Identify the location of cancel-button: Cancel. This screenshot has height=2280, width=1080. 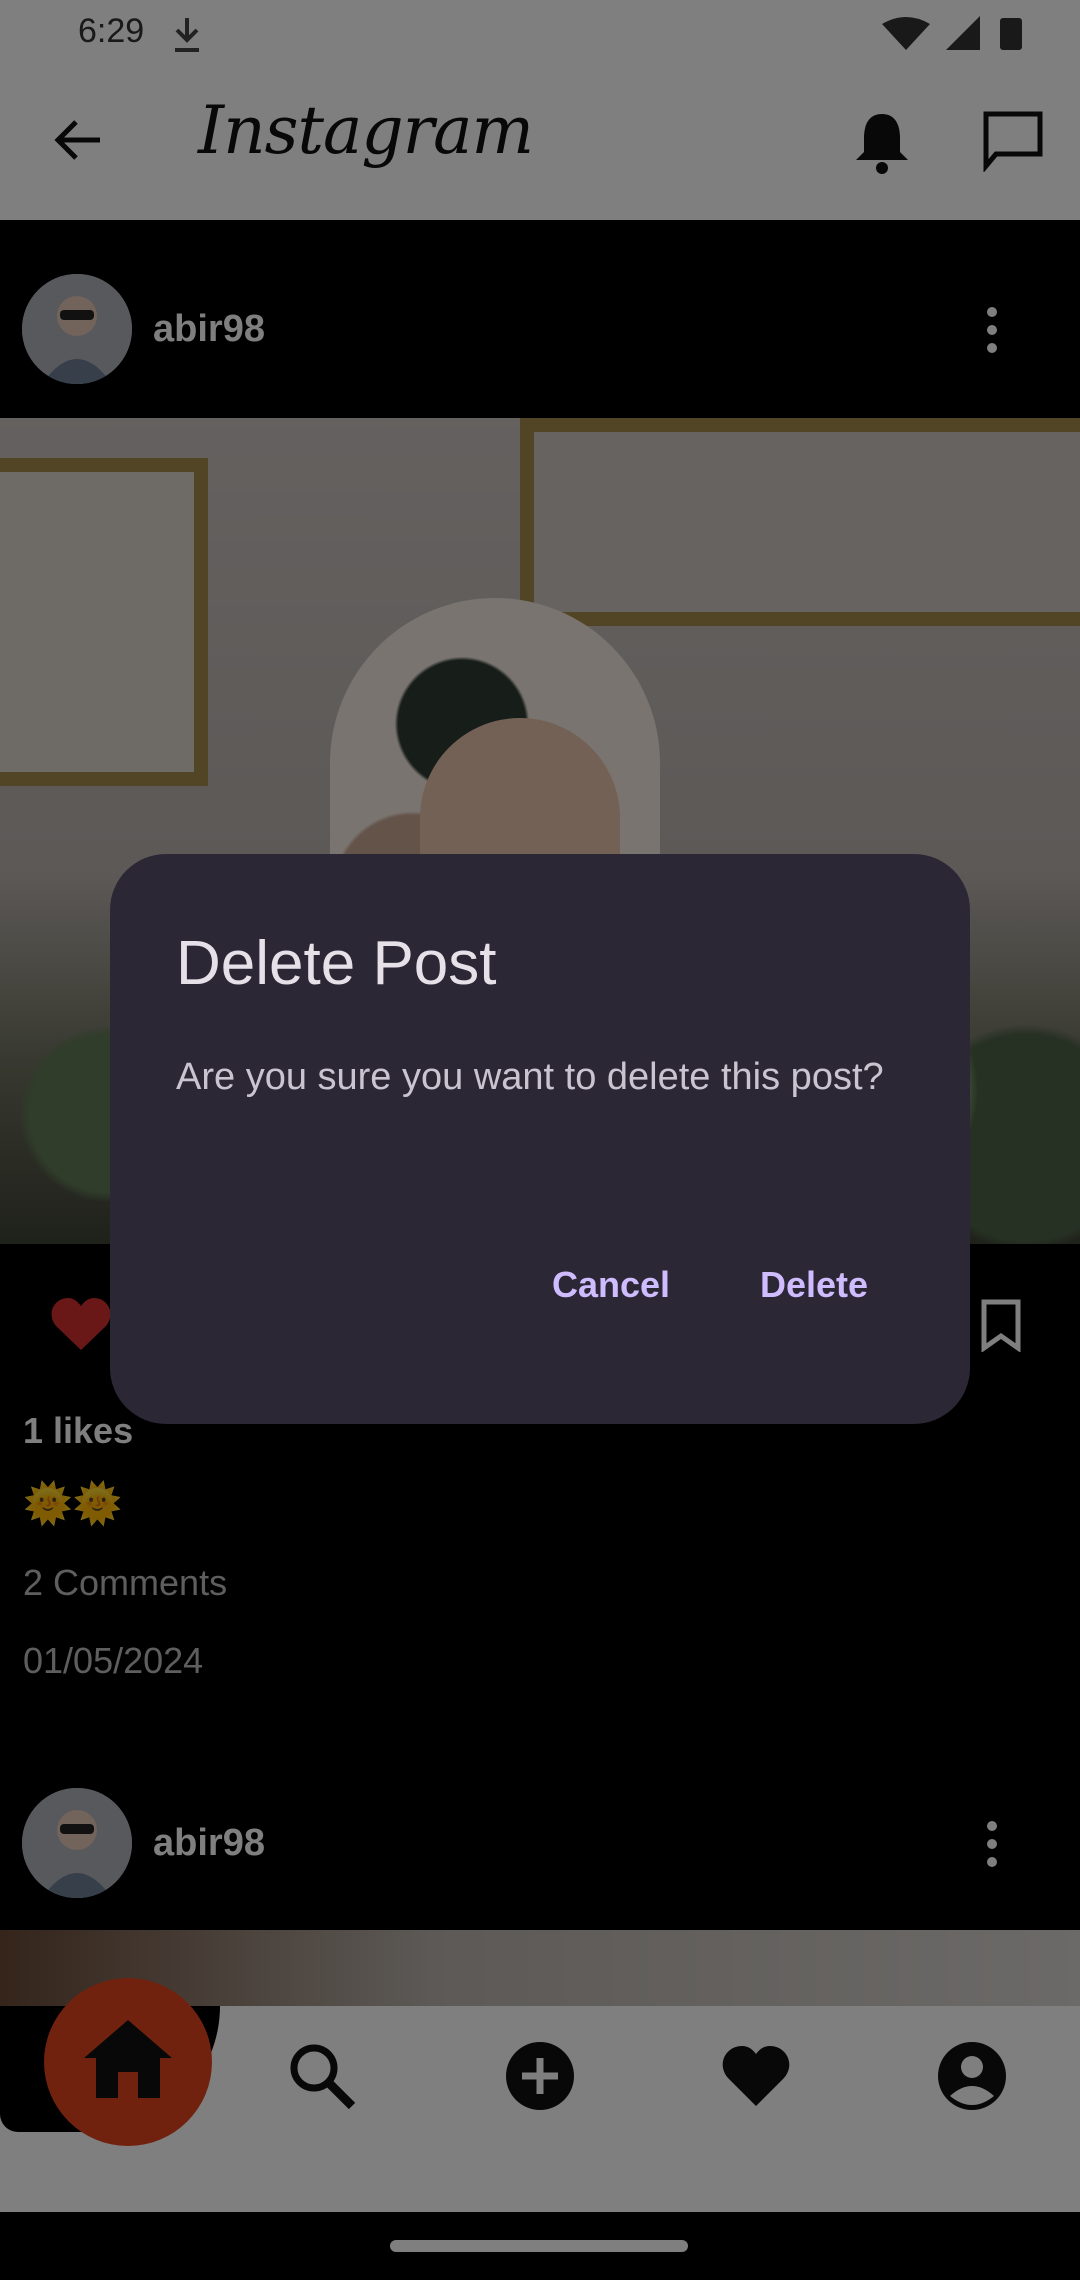
(611, 1285).